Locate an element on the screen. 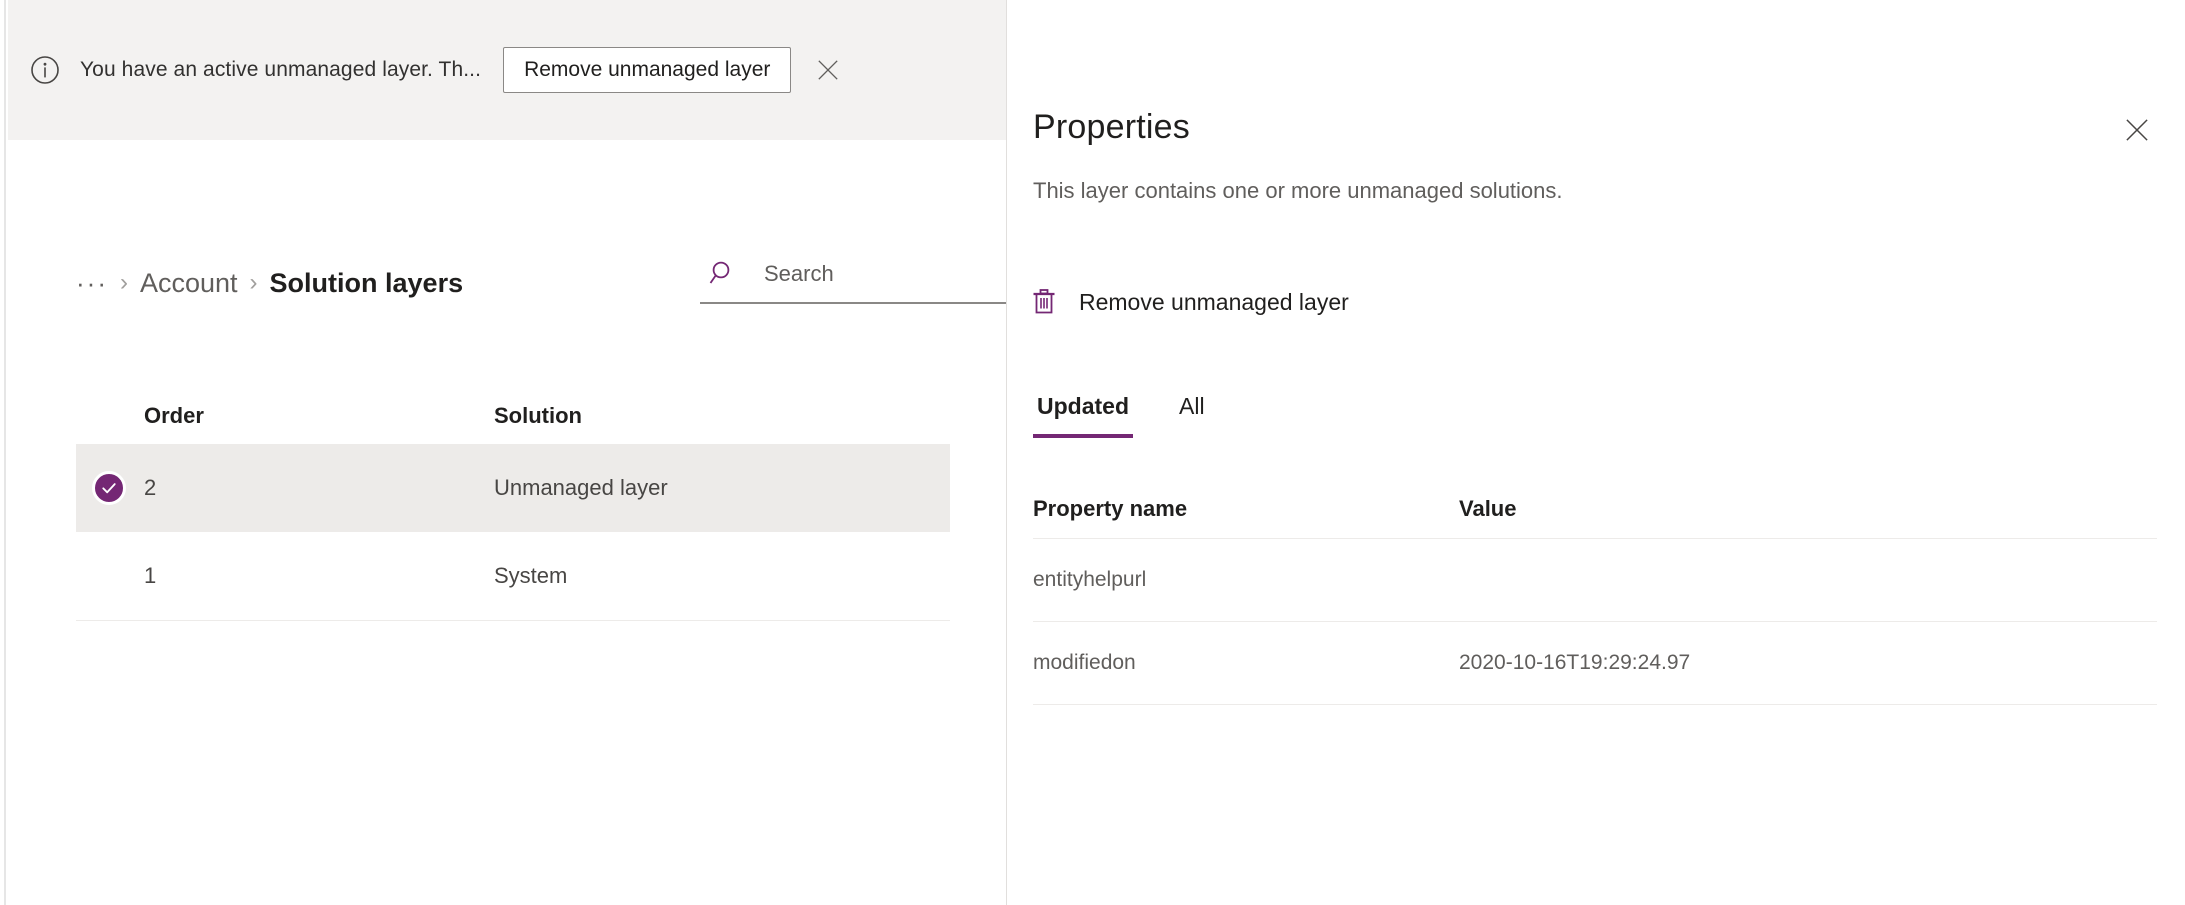 This screenshot has height=905, width=2185. table-header-row: Property name Value is located at coordinates (1595, 509).